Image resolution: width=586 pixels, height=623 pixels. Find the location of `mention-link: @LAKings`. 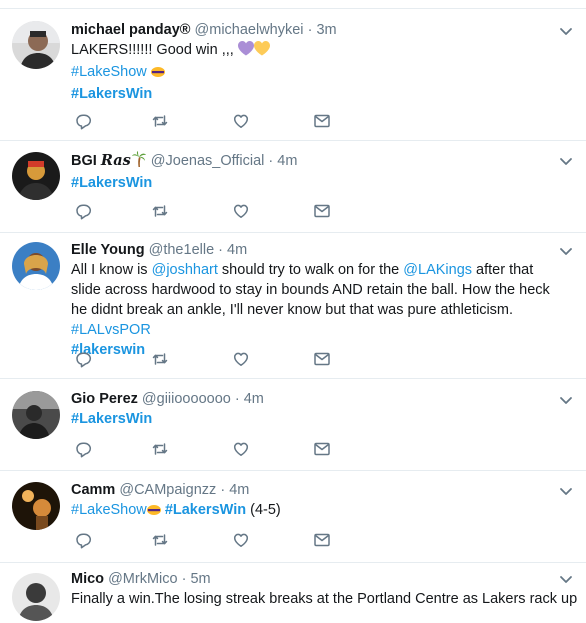

mention-link: @LAKings is located at coordinates (437, 270).